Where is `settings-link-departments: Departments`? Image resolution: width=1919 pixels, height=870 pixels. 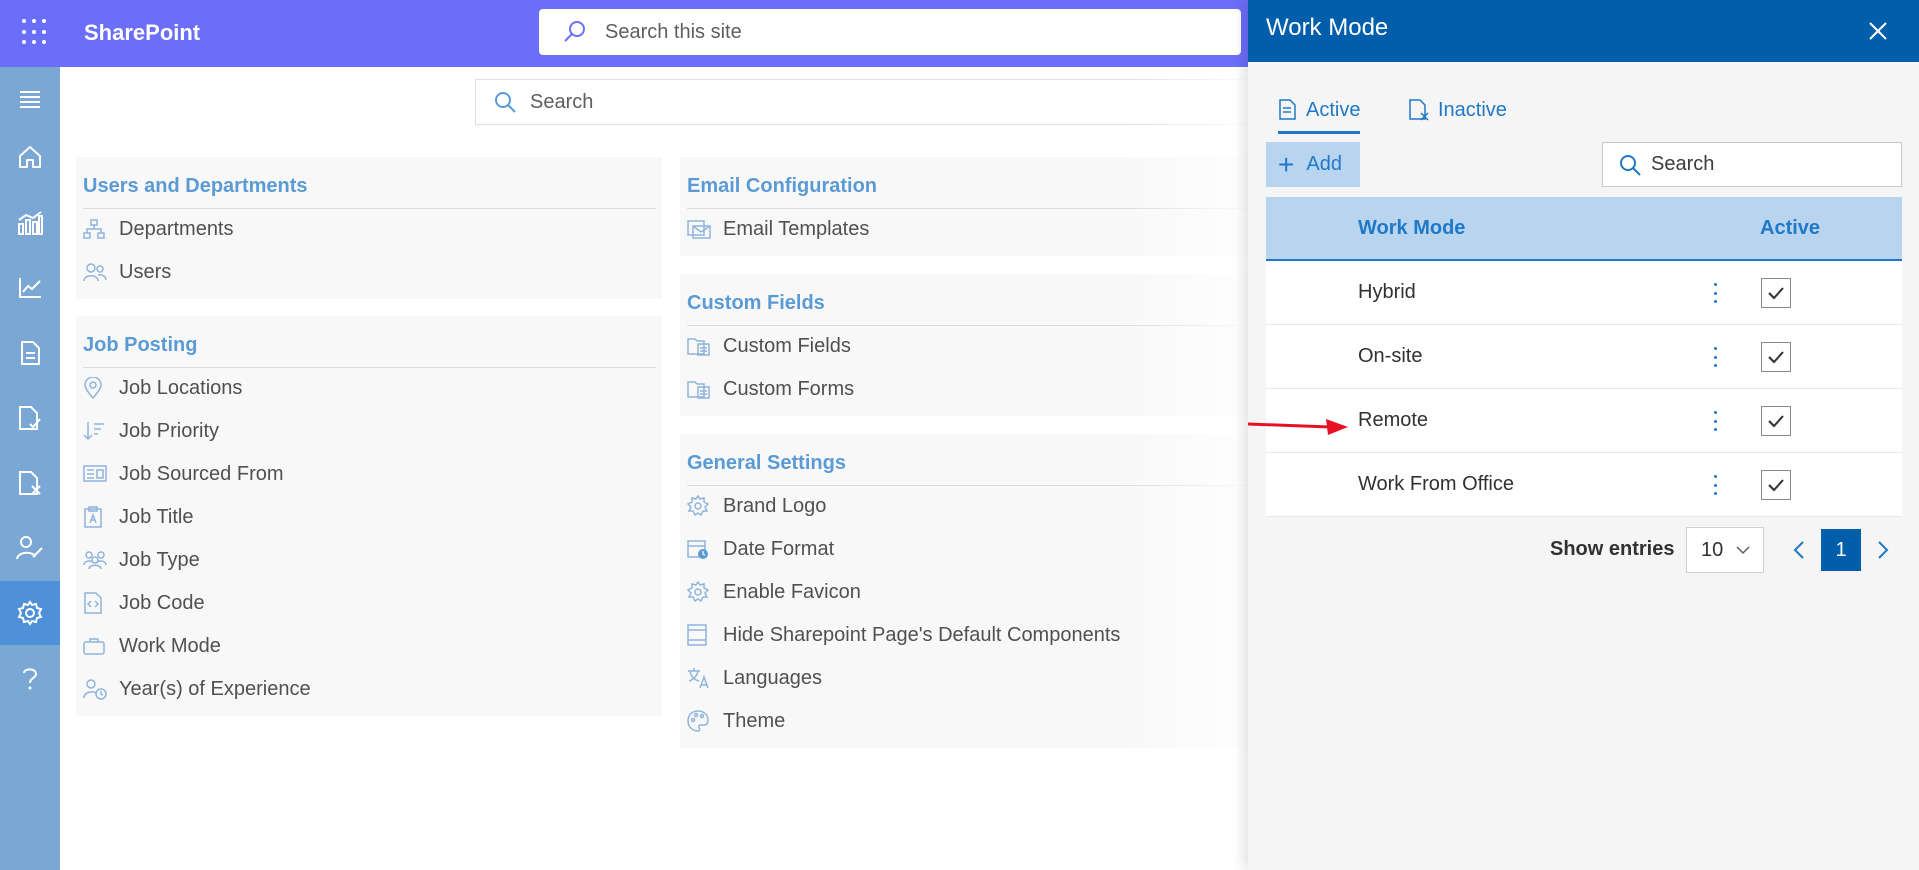 settings-link-departments: Departments is located at coordinates (158, 229).